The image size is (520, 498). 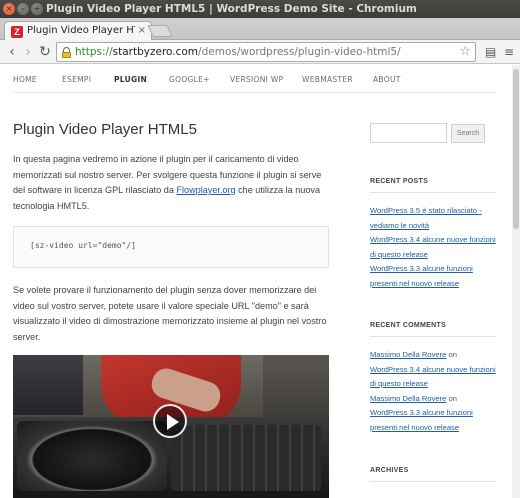 What do you see at coordinates (260, 29) in the screenshot?
I see `tab-strip: Z Plugin Video Player HTML5 ×` at bounding box center [260, 29].